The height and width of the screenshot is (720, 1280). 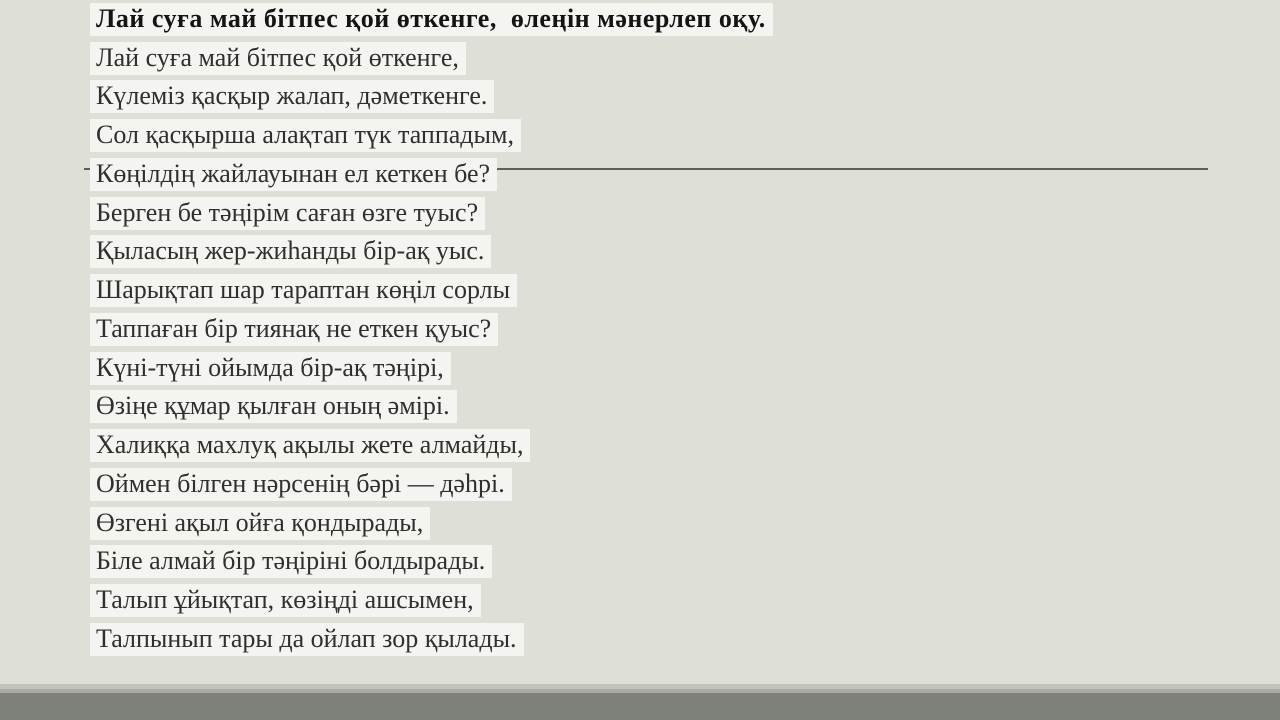 What do you see at coordinates (685, 135) in the screenshot?
I see `poem-line: Сол қасқырша алақтап түк таппадым,` at bounding box center [685, 135].